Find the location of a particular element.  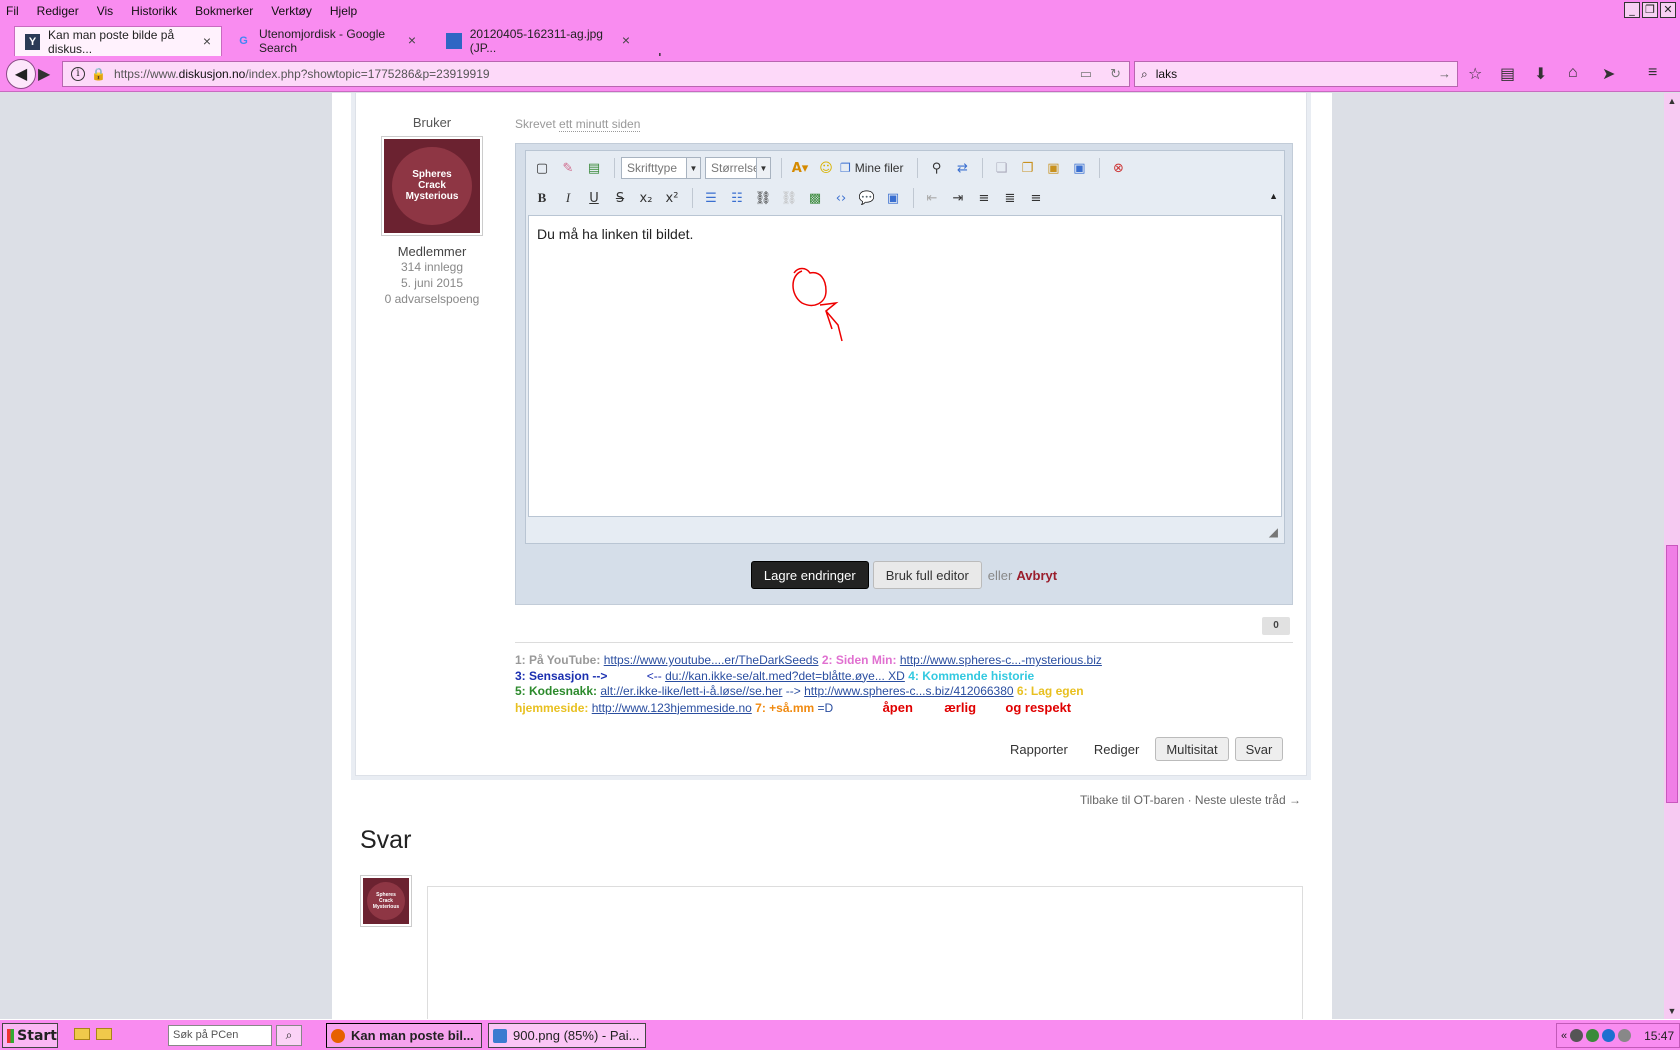

reload-icon: ↻ is located at coordinates (1115, 74).